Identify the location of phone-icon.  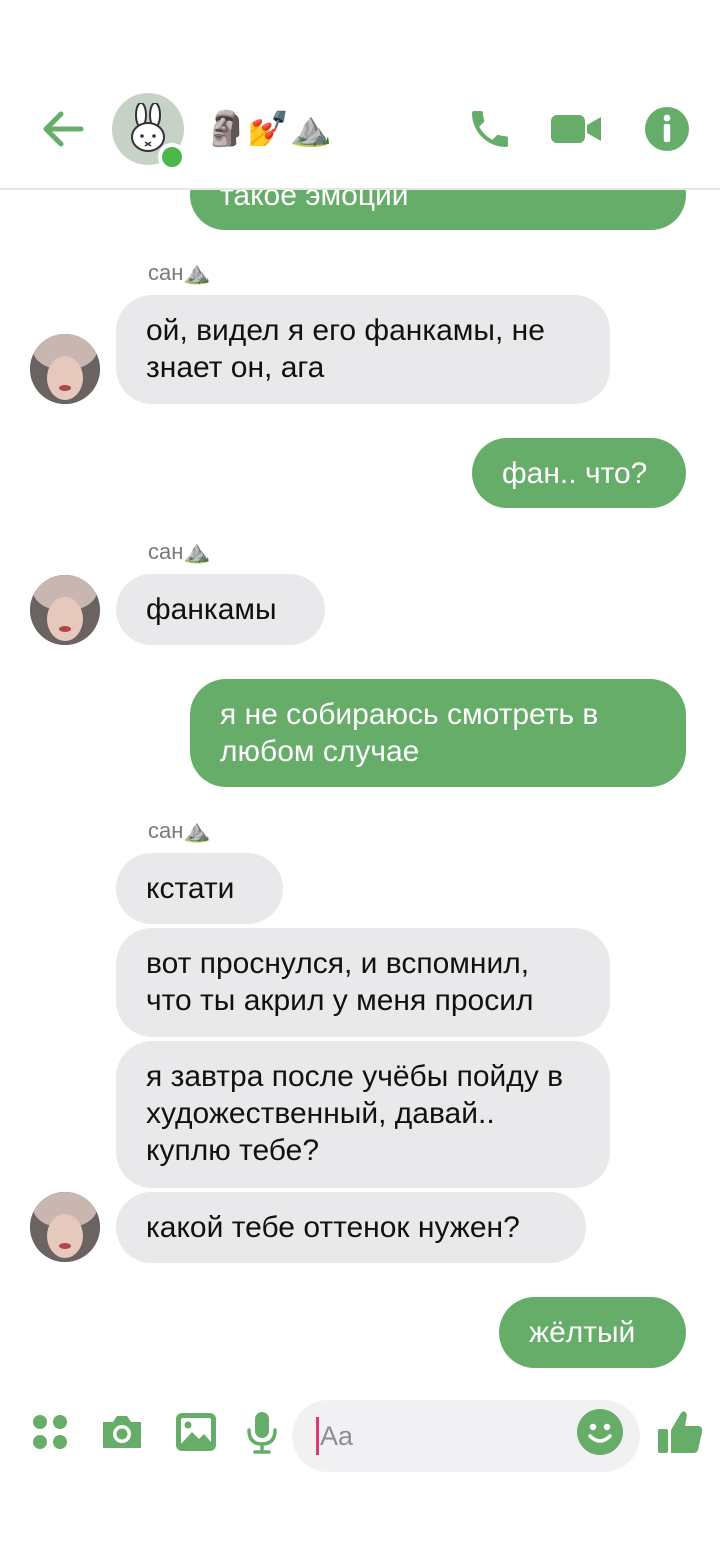
(490, 129).